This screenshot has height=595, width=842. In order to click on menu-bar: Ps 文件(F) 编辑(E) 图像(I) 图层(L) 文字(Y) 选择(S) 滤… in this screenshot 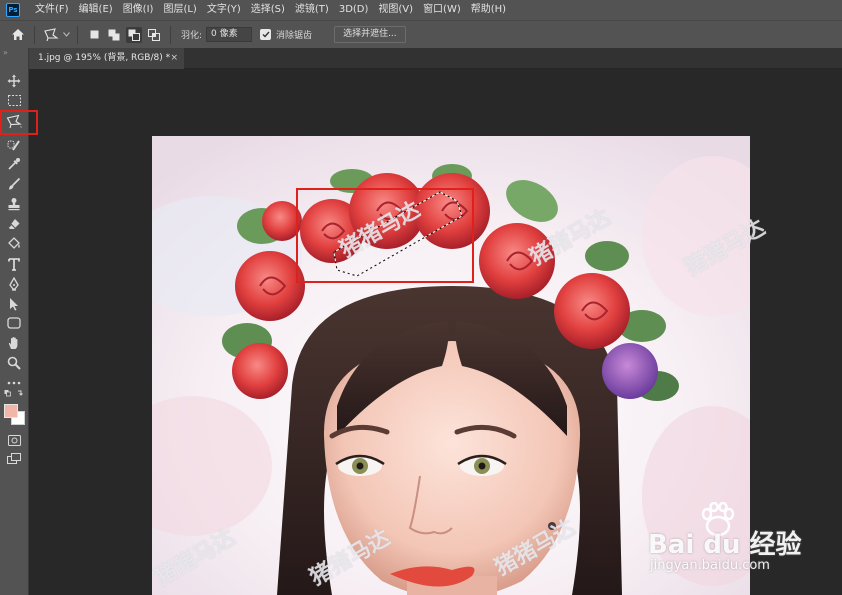, I will do `click(421, 10)`.